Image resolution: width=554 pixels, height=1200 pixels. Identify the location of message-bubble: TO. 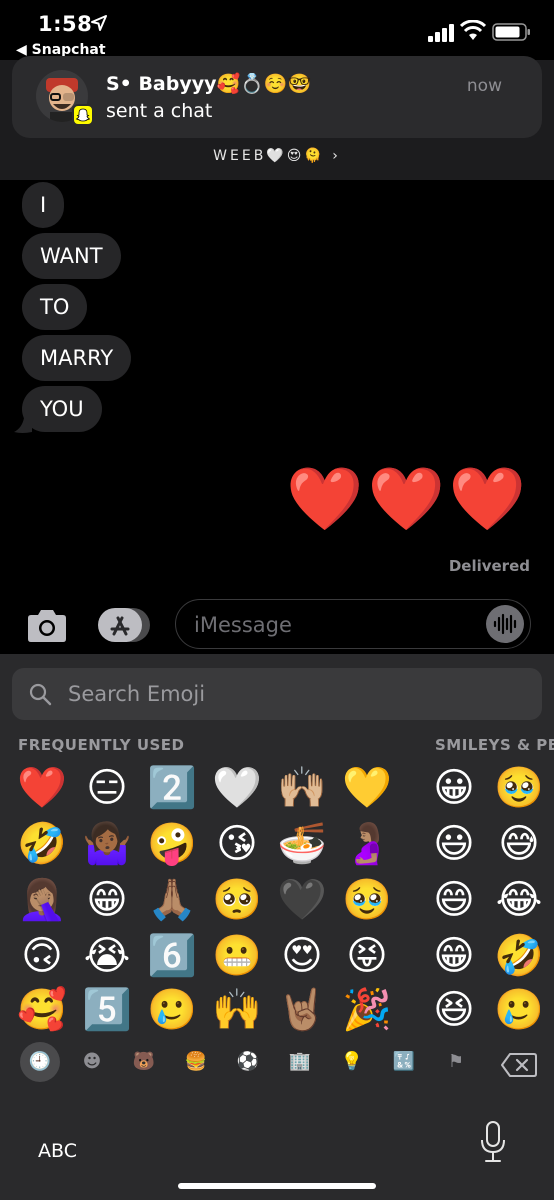
(55, 307).